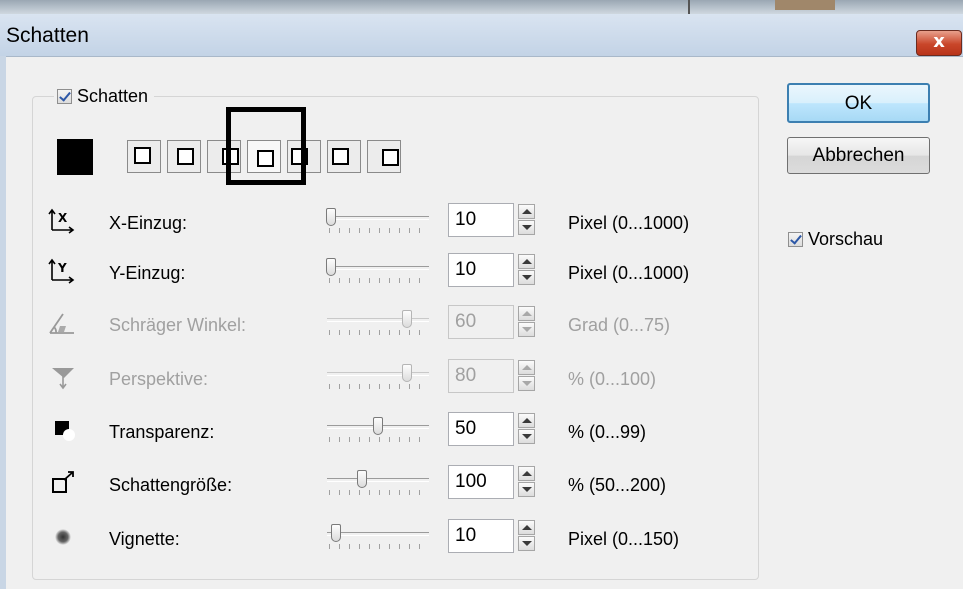 This screenshot has width=963, height=589. Describe the element at coordinates (47, 35) in the screenshot. I see `window-title: Schatten` at that location.